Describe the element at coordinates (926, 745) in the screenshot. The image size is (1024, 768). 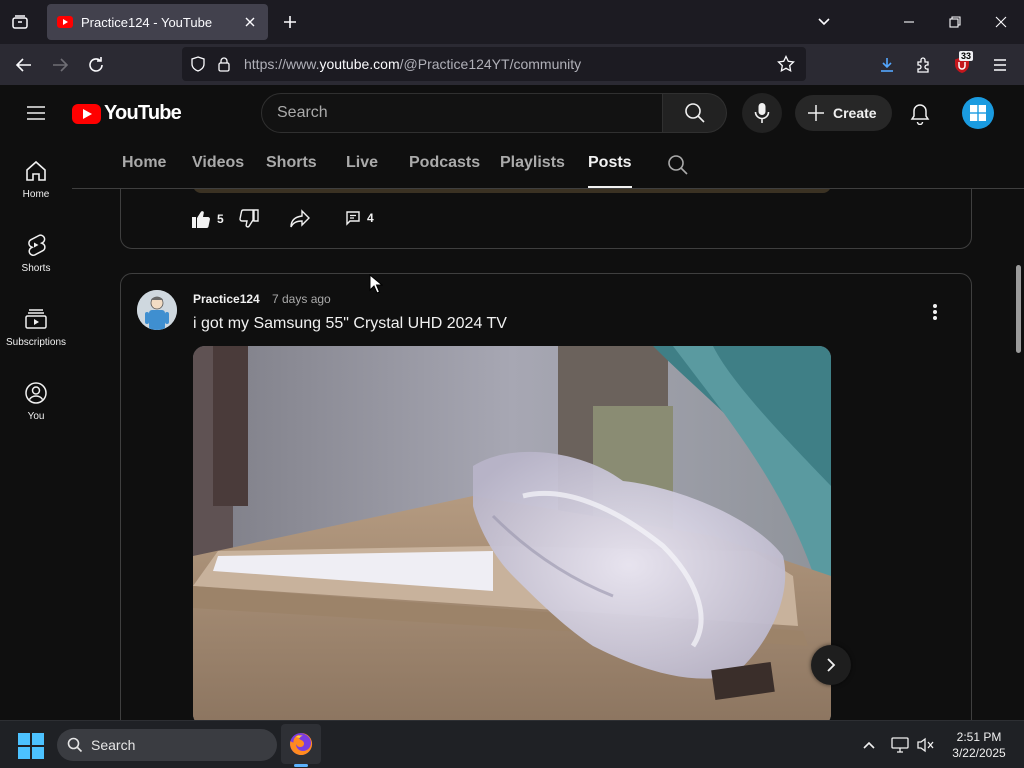
I see `tray-volume-button` at that location.